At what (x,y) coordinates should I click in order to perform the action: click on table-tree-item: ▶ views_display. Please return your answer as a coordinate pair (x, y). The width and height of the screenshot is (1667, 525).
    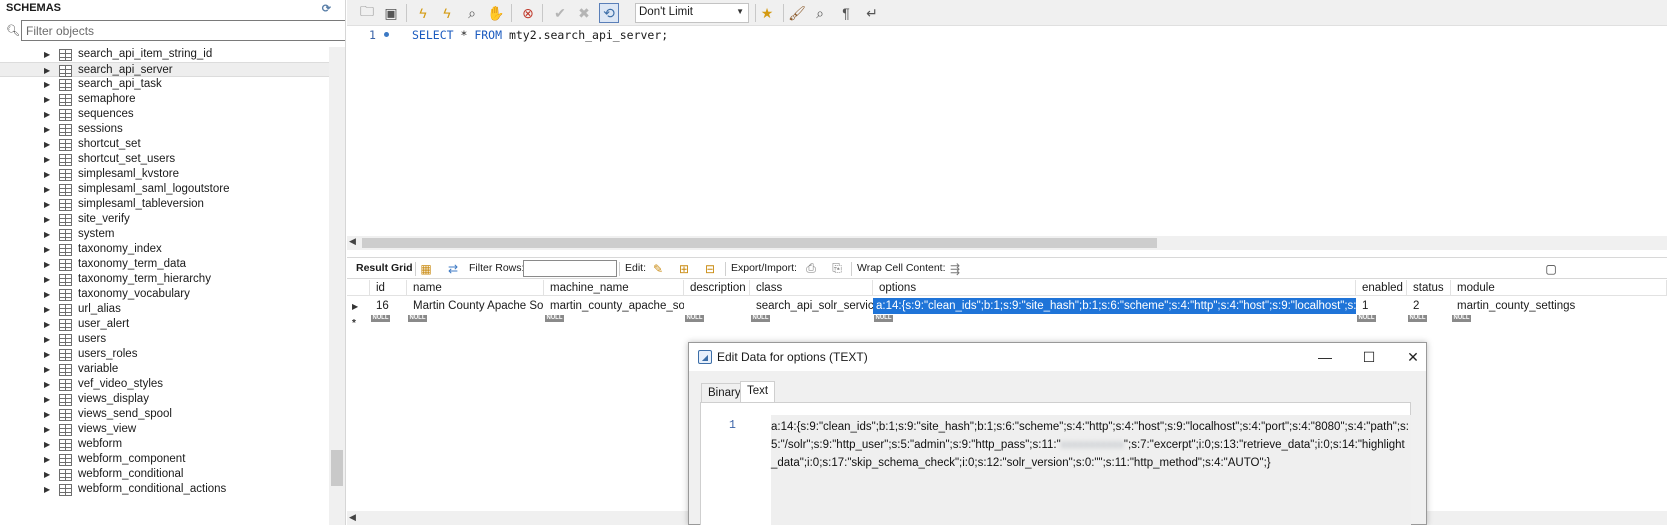
    Looking at the image, I should click on (172, 399).